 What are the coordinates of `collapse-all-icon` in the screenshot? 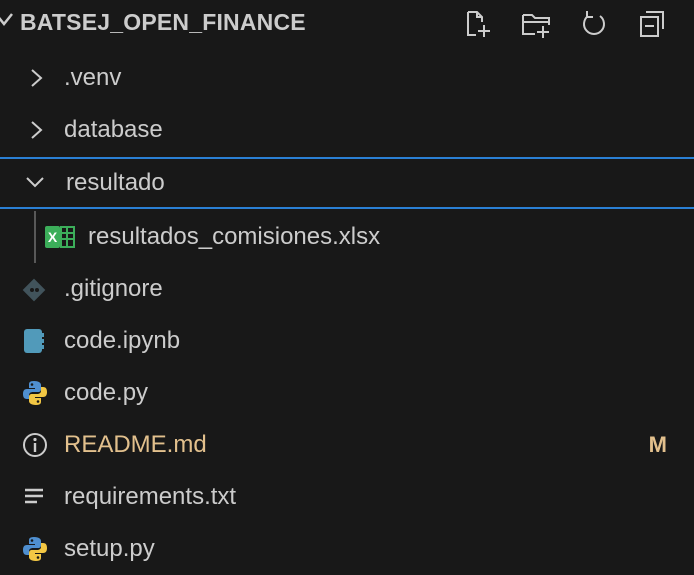 It's located at (652, 24).